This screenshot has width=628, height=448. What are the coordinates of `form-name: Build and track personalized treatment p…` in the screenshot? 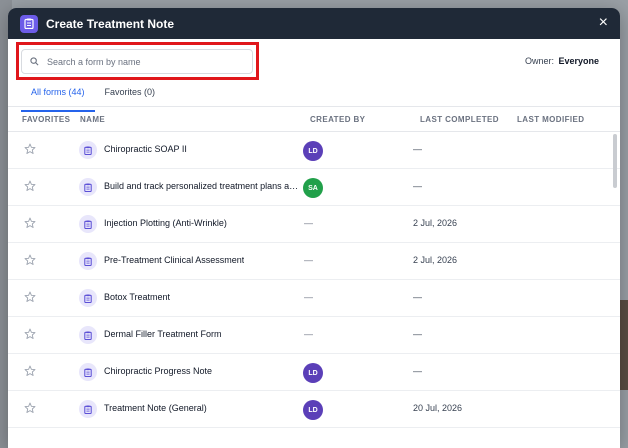 It's located at (201, 186).